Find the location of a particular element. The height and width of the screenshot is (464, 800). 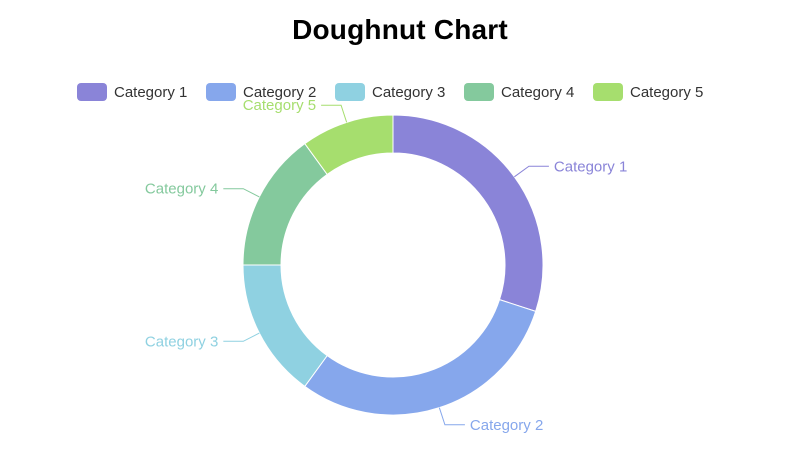

callout-category-5: Category 5 is located at coordinates (295, 110).